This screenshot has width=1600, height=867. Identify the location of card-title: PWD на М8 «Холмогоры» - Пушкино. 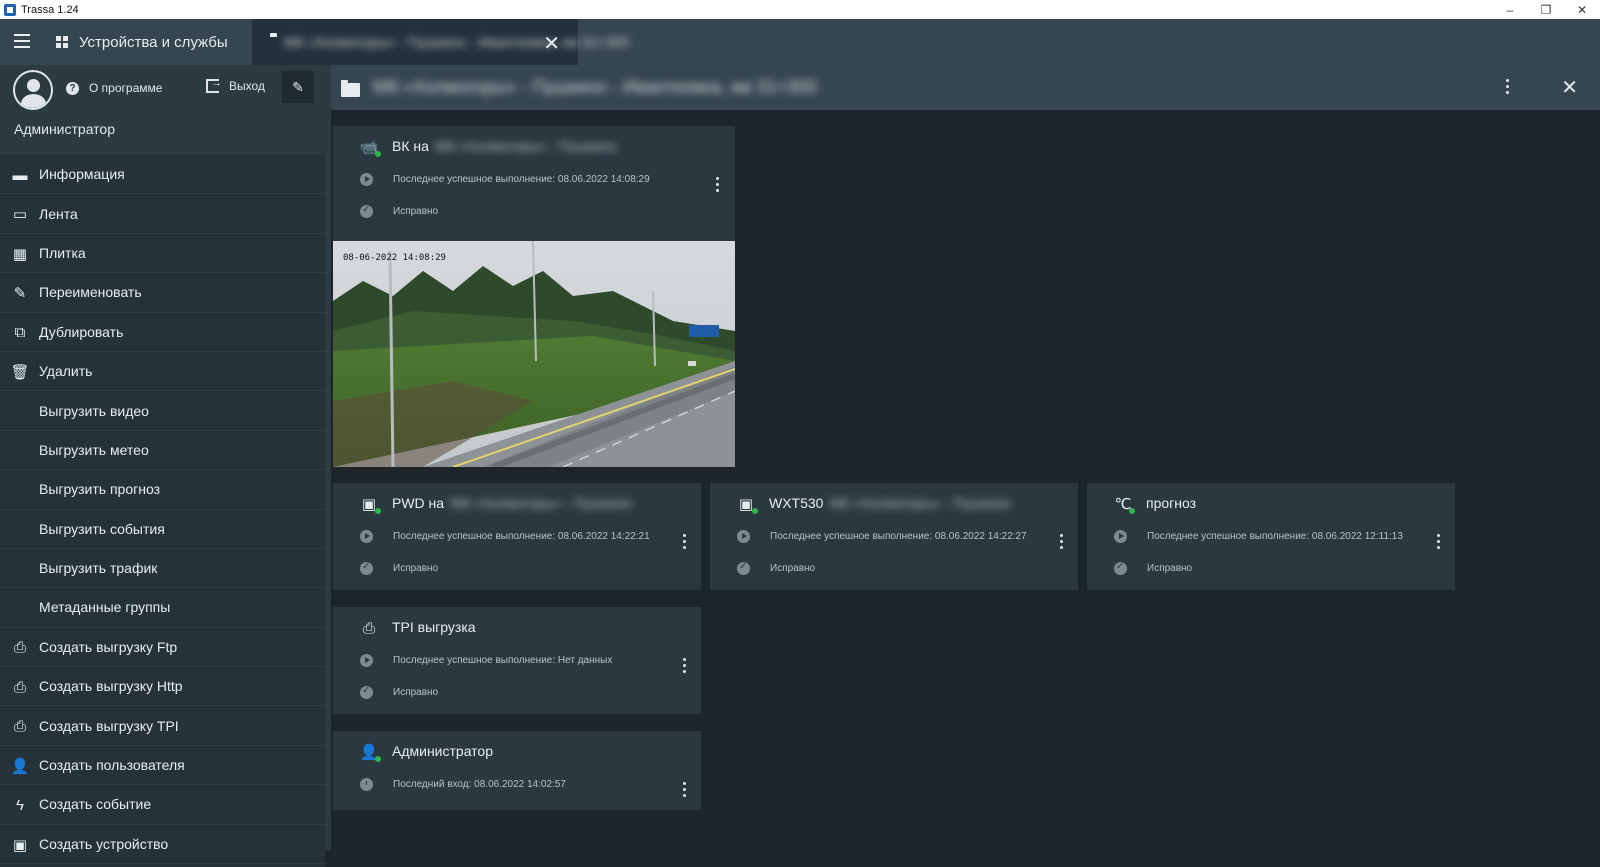
(512, 503).